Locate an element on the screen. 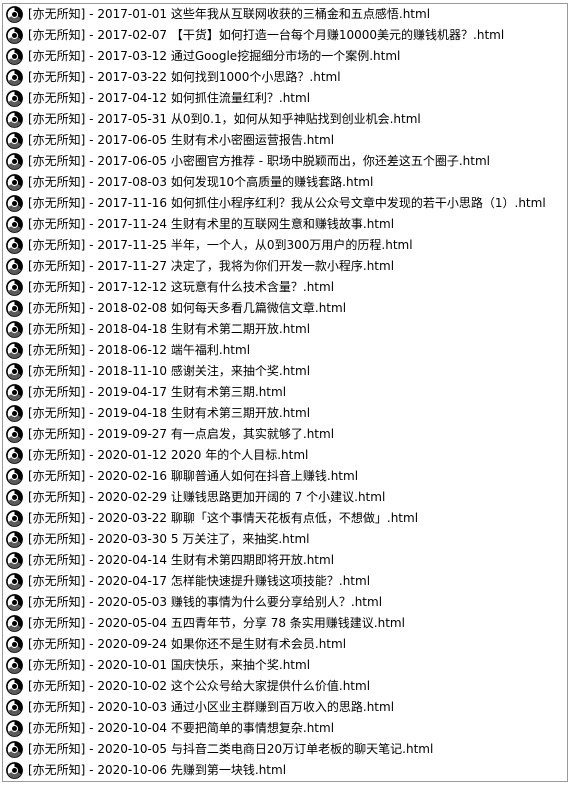  list-item: [亦无所知] - 2019-09-27 有一点启发，其实就够了.html is located at coordinates (285, 434).